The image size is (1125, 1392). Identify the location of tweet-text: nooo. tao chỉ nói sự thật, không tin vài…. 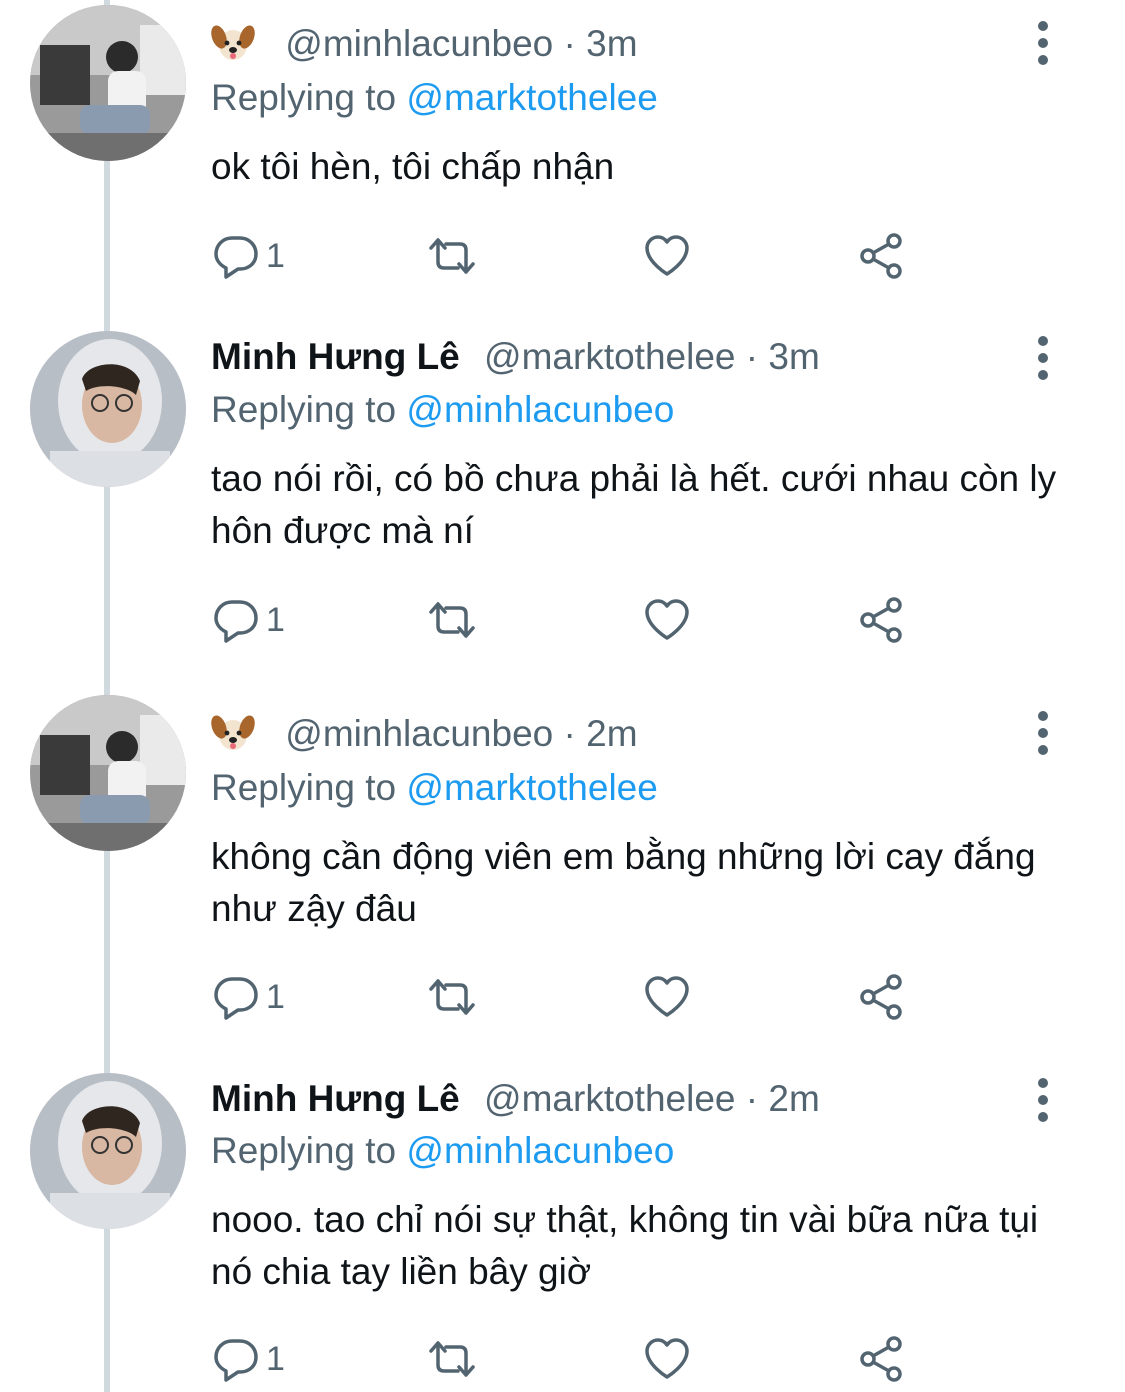
(625, 1245).